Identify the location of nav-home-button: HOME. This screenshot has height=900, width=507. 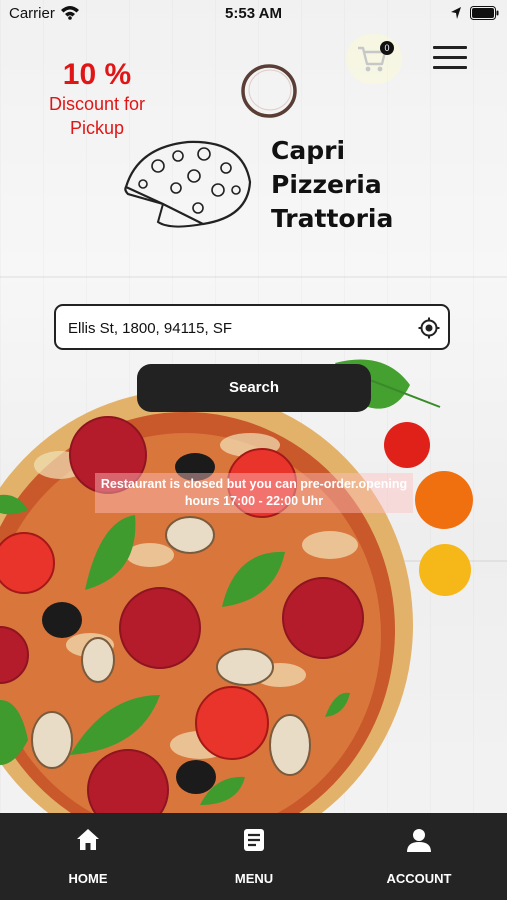
(88, 856).